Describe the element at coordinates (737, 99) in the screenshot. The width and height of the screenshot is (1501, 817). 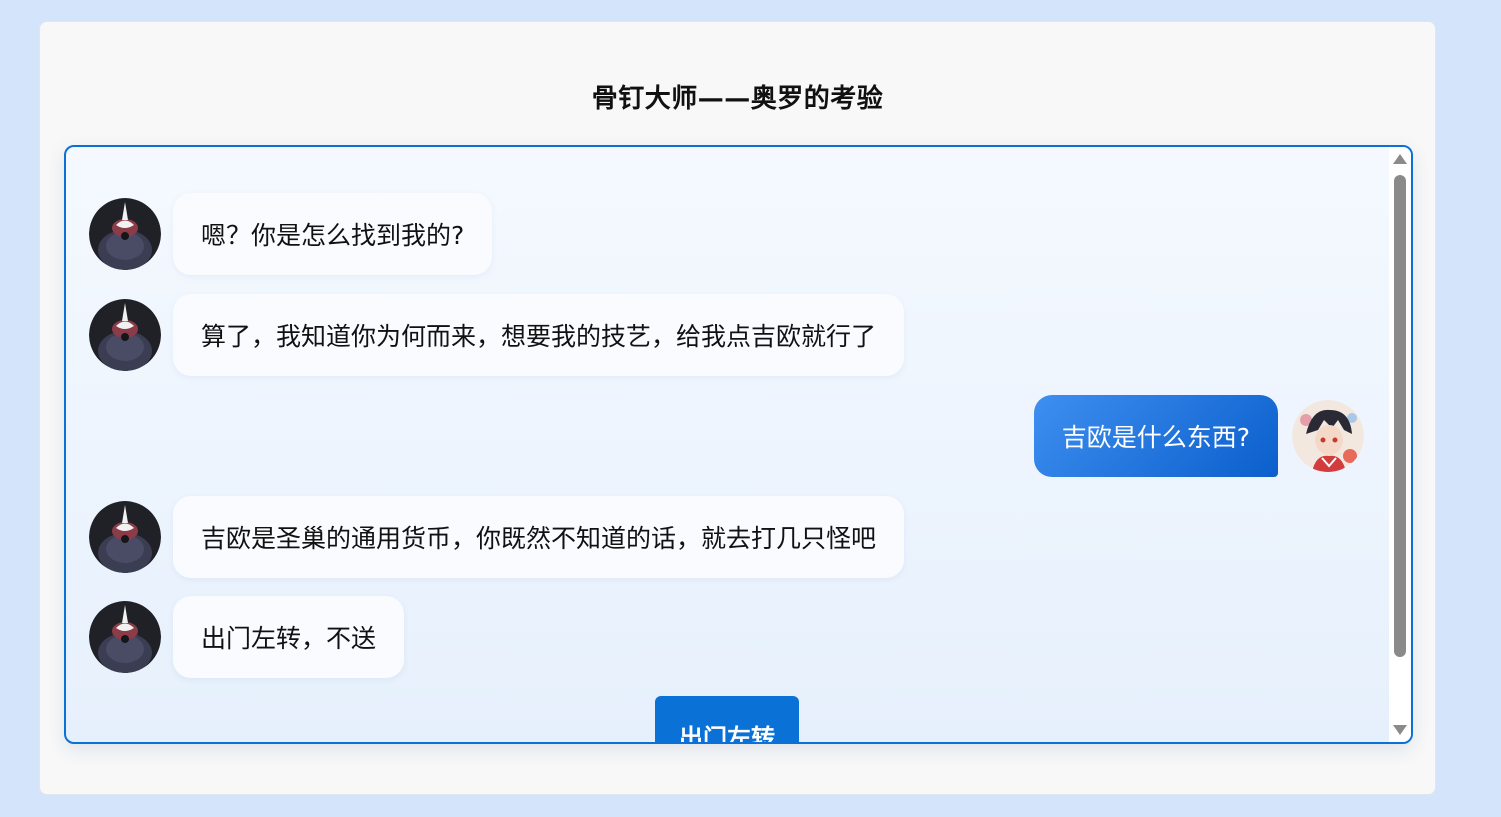
I see `page-title: 骨钉大师——奥罗的考验` at that location.